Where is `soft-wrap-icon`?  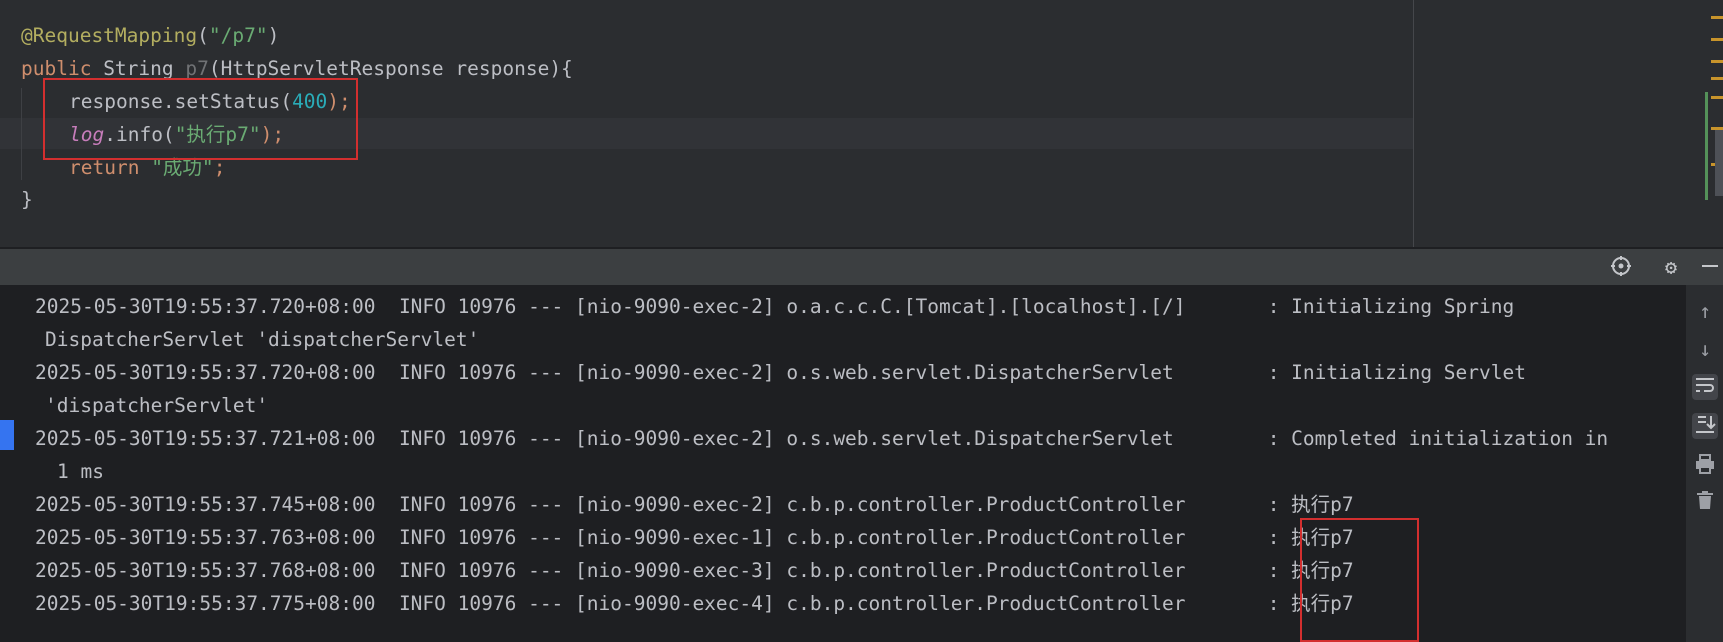
soft-wrap-icon is located at coordinates (1705, 387).